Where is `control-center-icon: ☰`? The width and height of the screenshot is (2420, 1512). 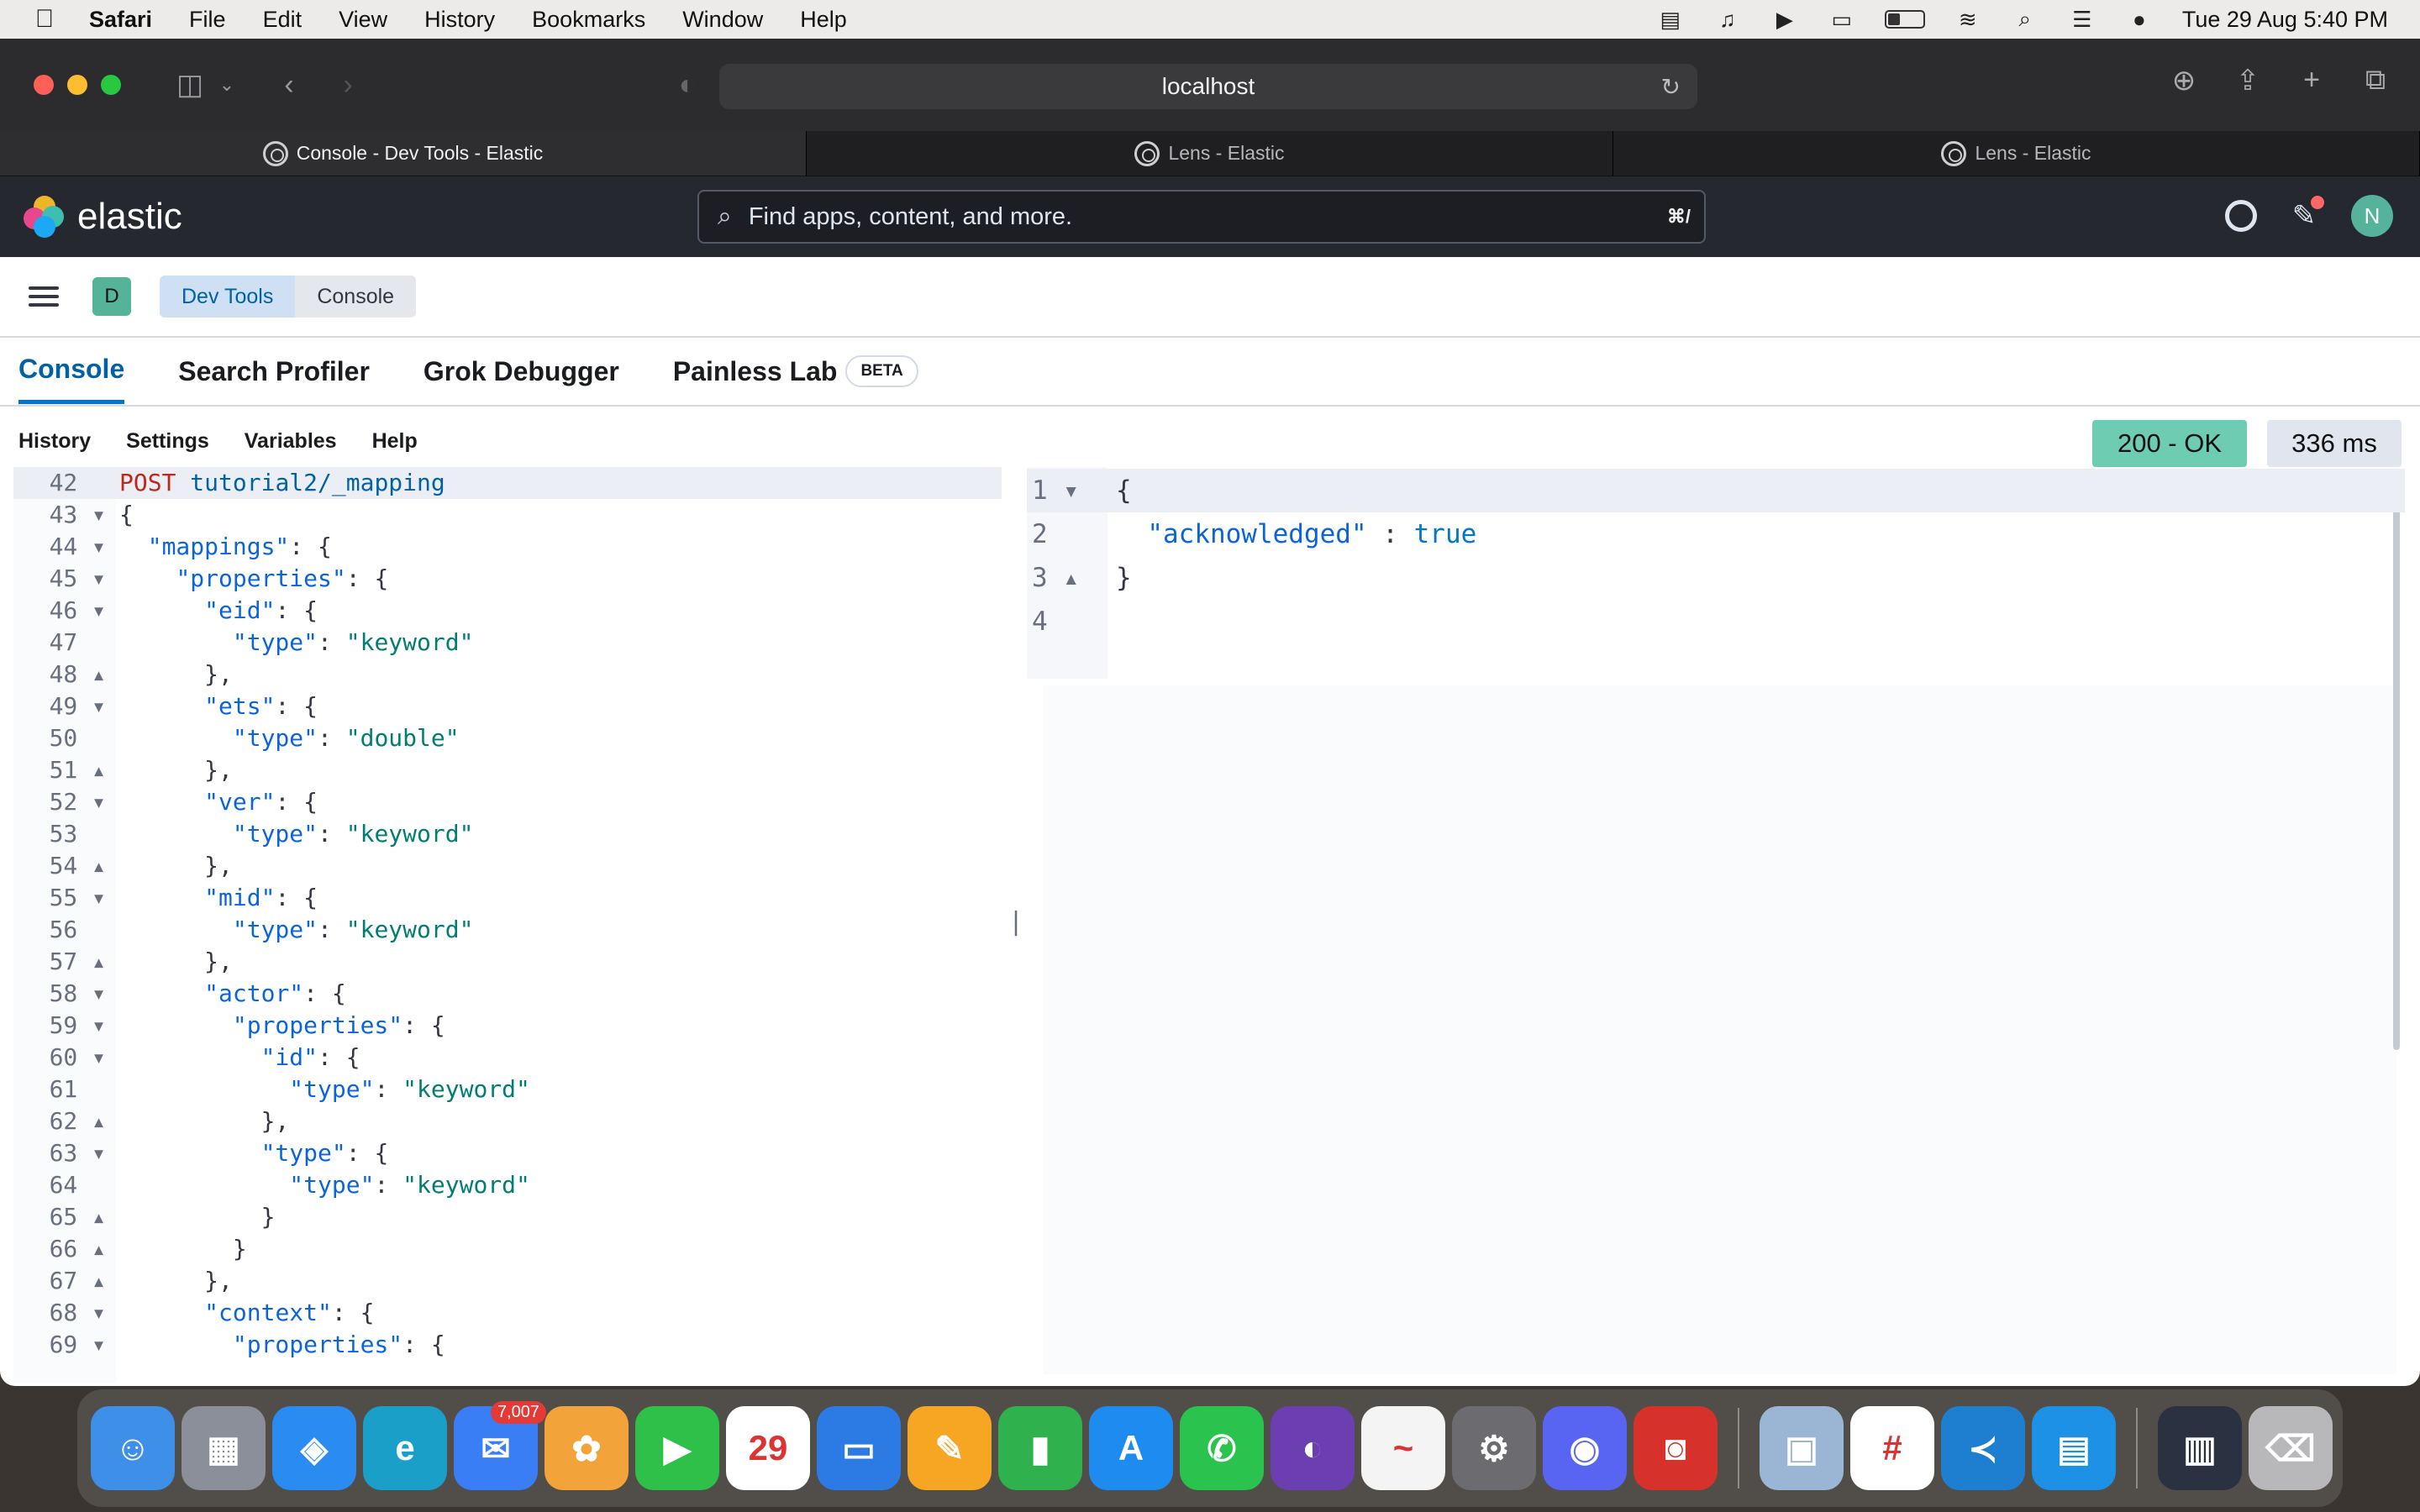 control-center-icon: ☰ is located at coordinates (2082, 19).